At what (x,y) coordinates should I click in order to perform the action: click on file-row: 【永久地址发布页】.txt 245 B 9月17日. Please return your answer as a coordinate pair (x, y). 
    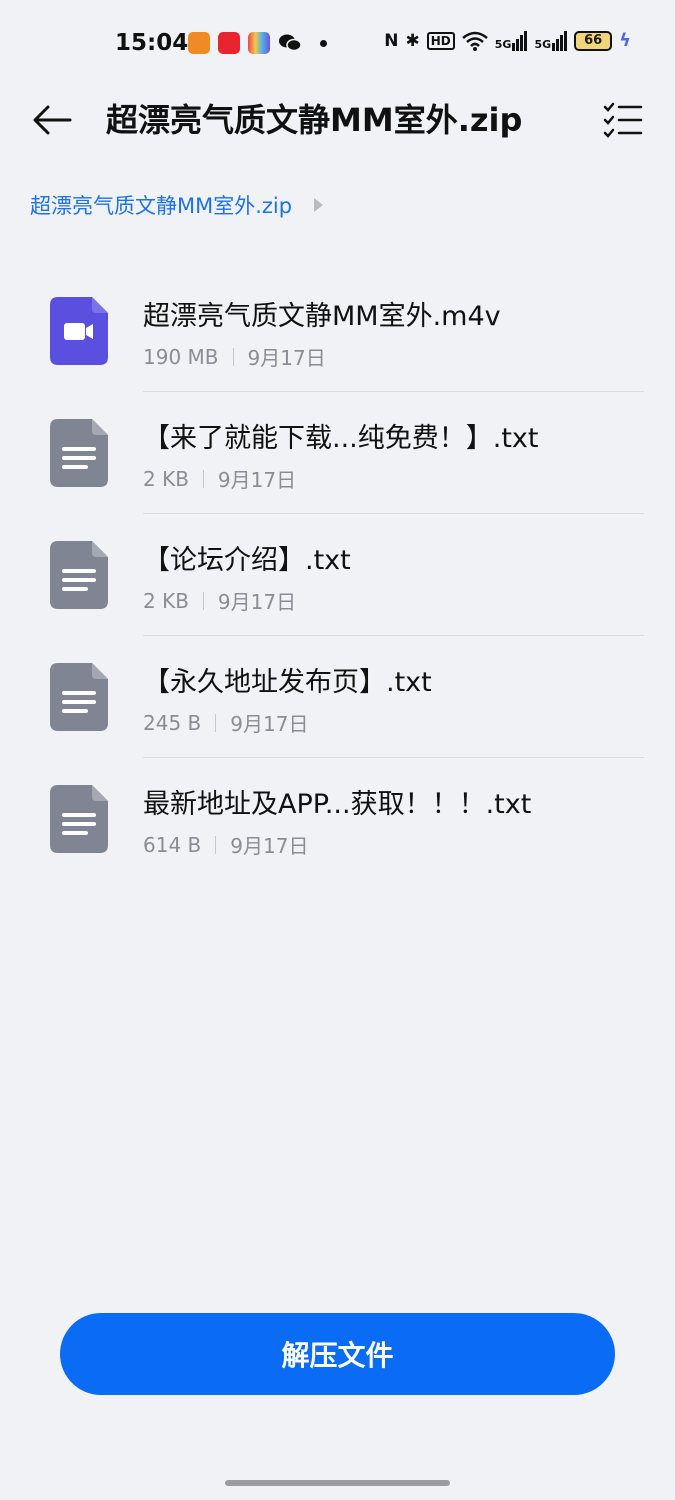
    Looking at the image, I should click on (337, 697).